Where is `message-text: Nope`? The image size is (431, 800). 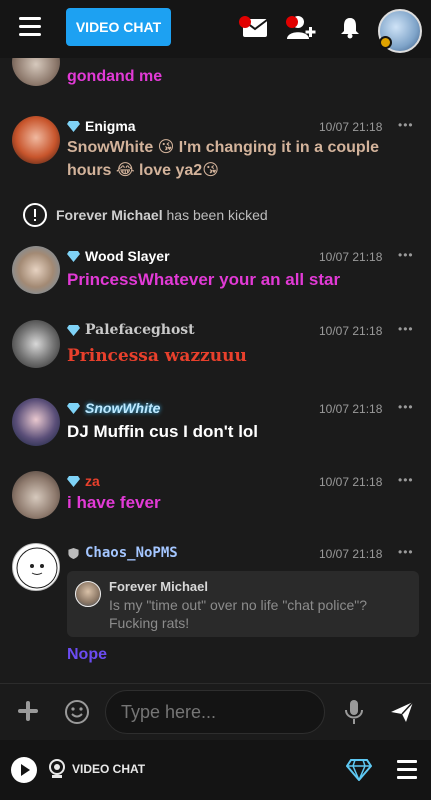 message-text: Nope is located at coordinates (87, 654).